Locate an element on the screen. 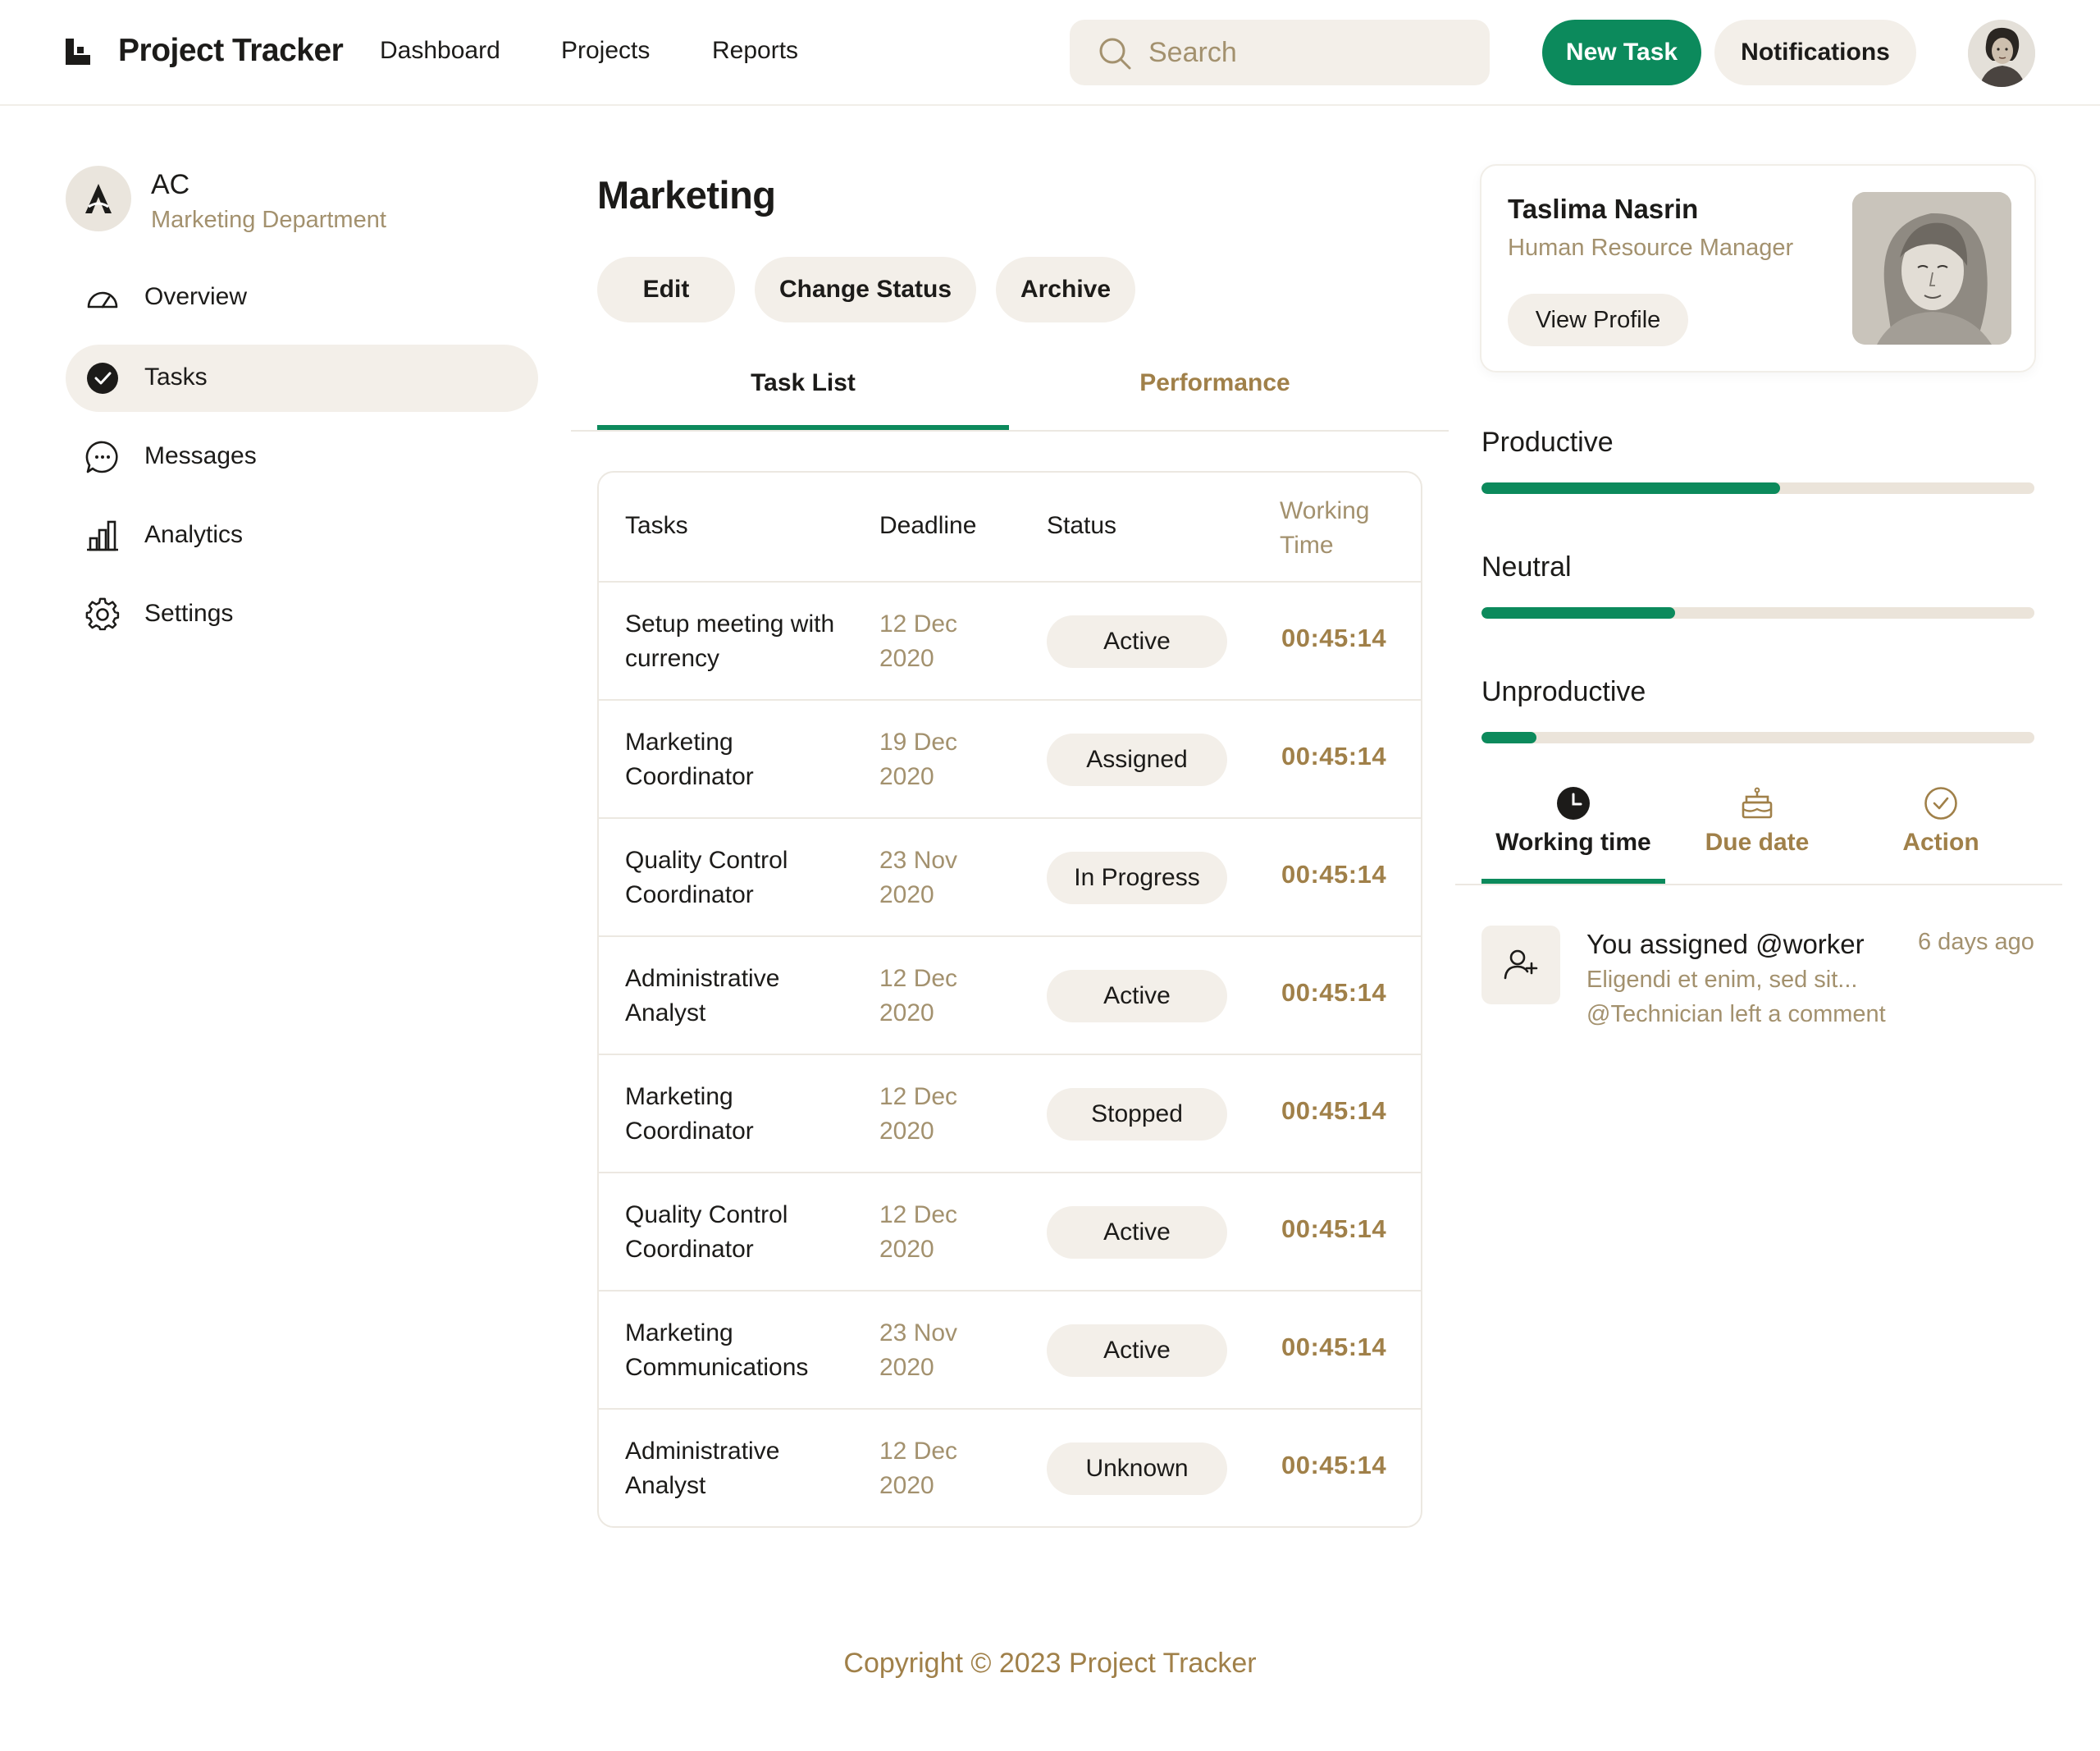 This screenshot has height=1751, width=2100. activity-avatar is located at coordinates (1521, 965).